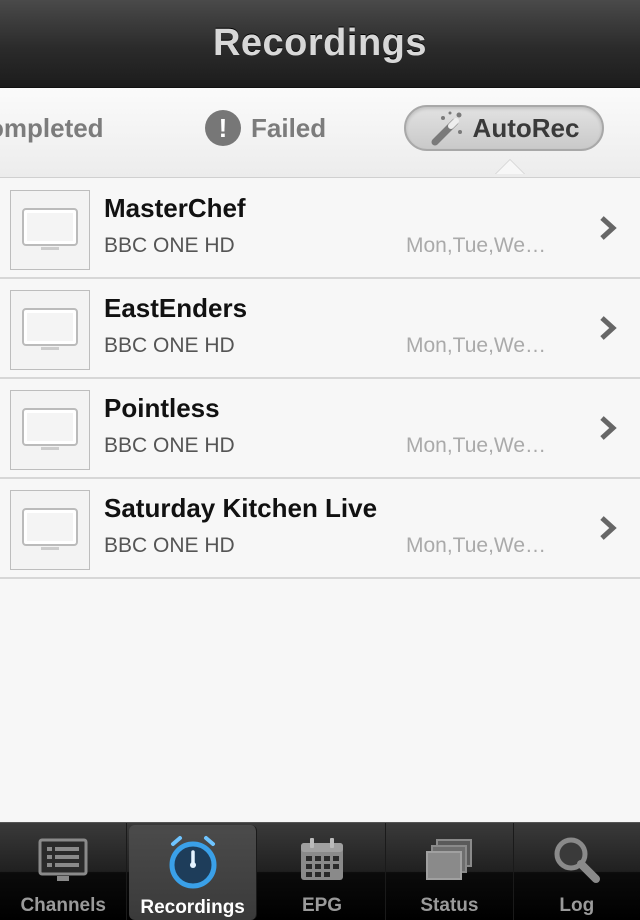 This screenshot has width=640, height=920. I want to click on tab-epg: EPG, so click(323, 871).